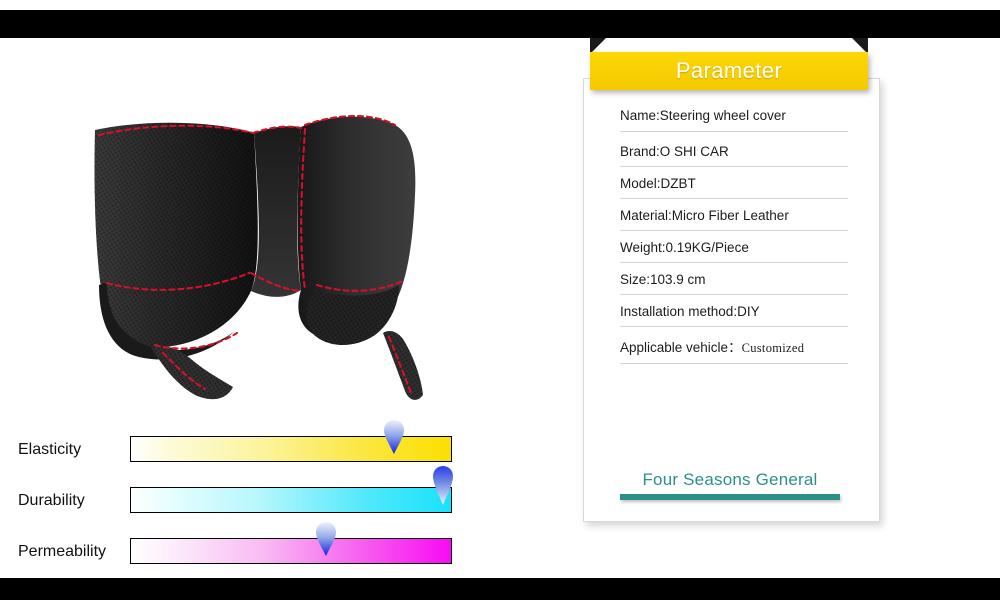 The image size is (1000, 600). I want to click on param-row-weight: Weight:0.19KG/Piece, so click(734, 251).